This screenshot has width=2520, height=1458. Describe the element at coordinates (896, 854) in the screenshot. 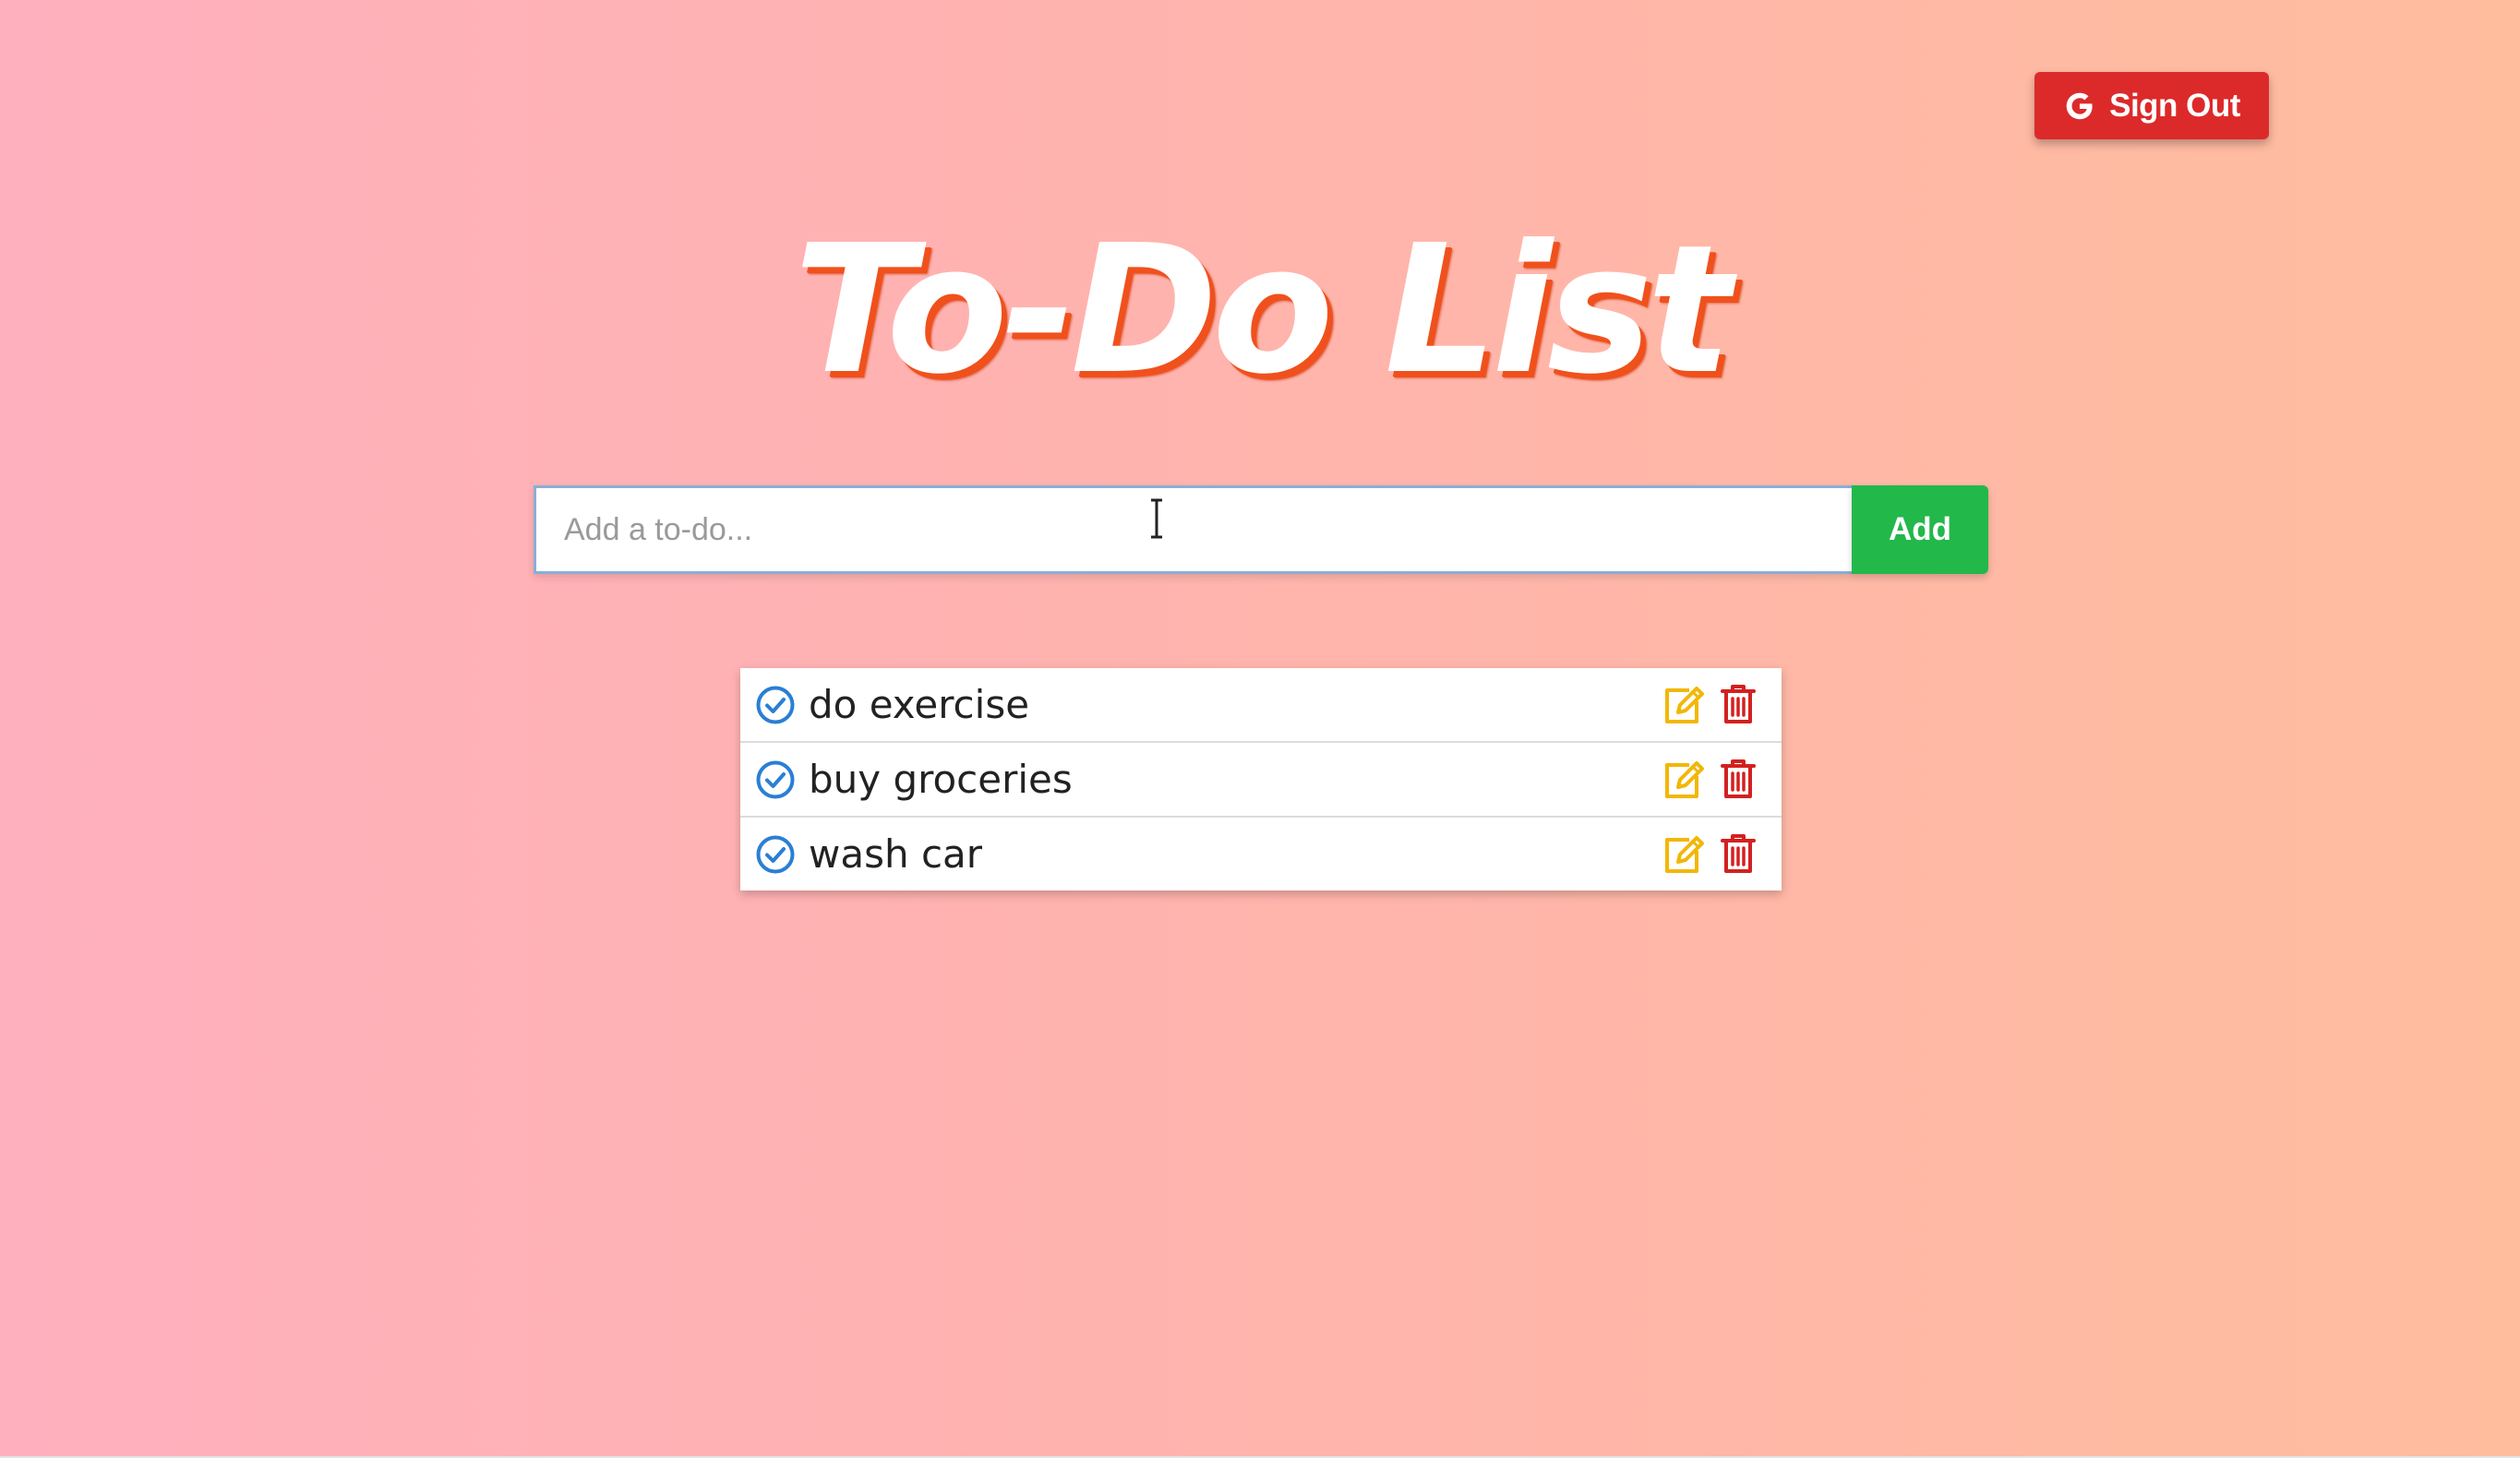

I see `todo-text: wash car` at that location.